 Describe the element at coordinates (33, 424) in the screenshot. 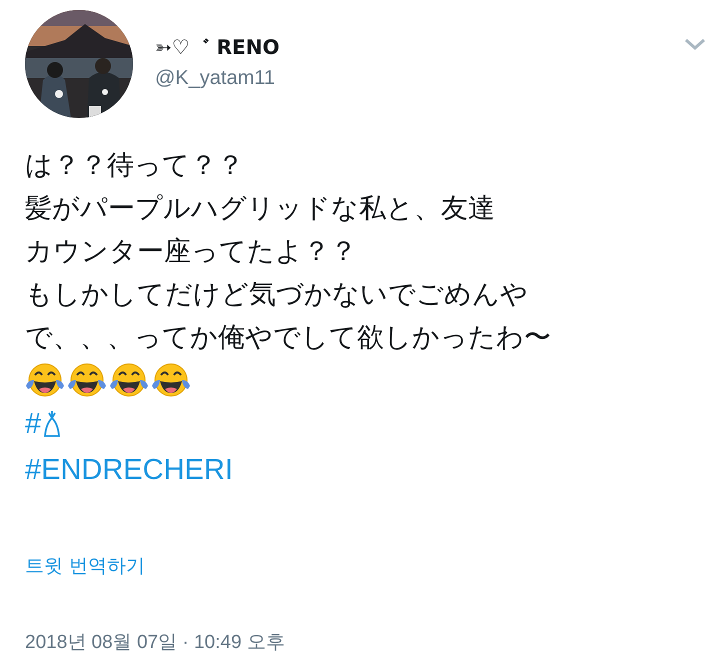

I see `hashtag-link: #` at that location.